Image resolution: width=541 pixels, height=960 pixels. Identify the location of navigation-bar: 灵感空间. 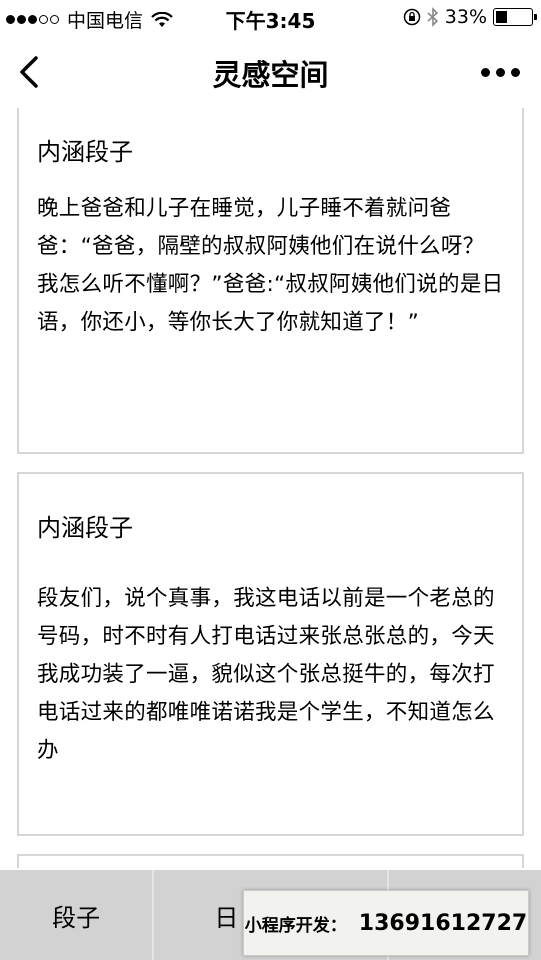
(270, 72).